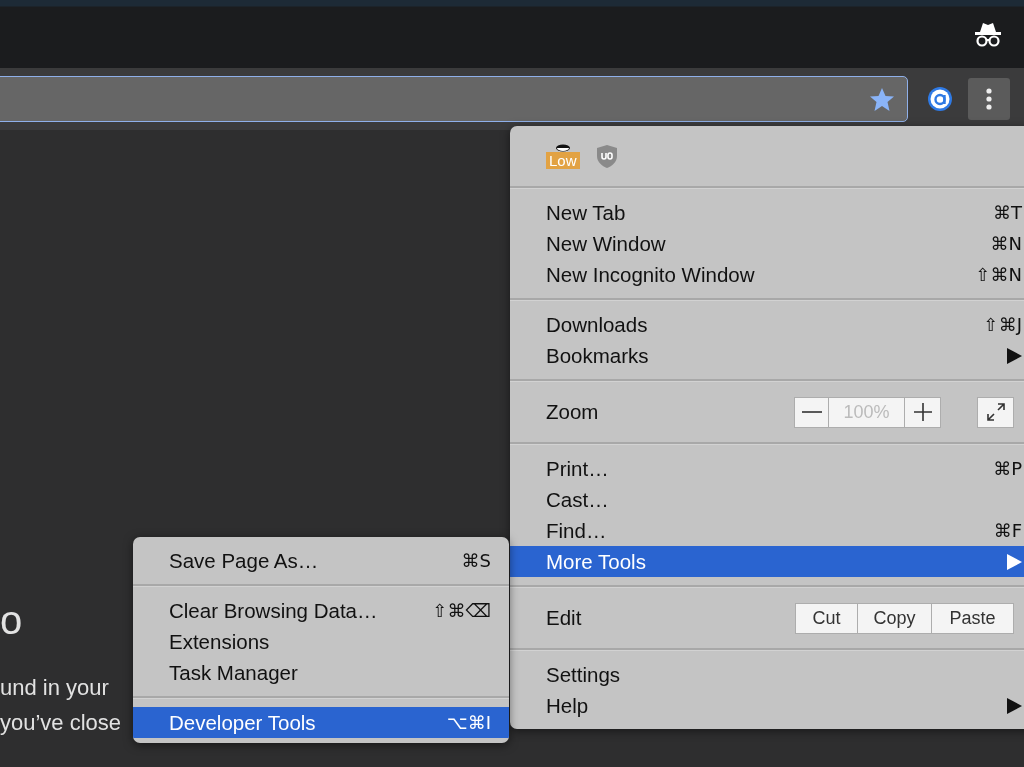  Describe the element at coordinates (321, 722) in the screenshot. I see `menu-item: Developer Tools ⌥⌘I` at that location.